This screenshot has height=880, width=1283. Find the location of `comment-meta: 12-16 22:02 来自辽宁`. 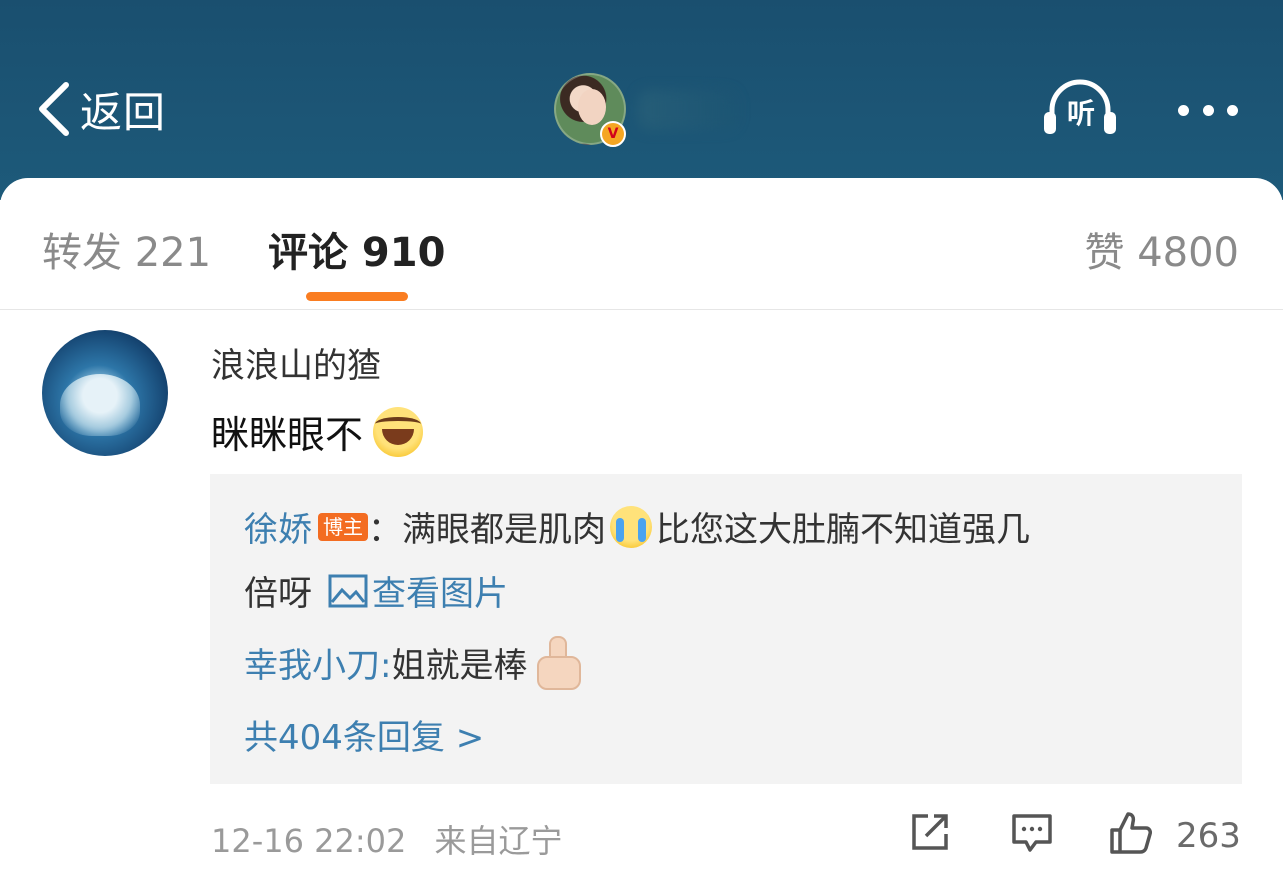

comment-meta: 12-16 22:02 来自辽宁 is located at coordinates (396, 839).